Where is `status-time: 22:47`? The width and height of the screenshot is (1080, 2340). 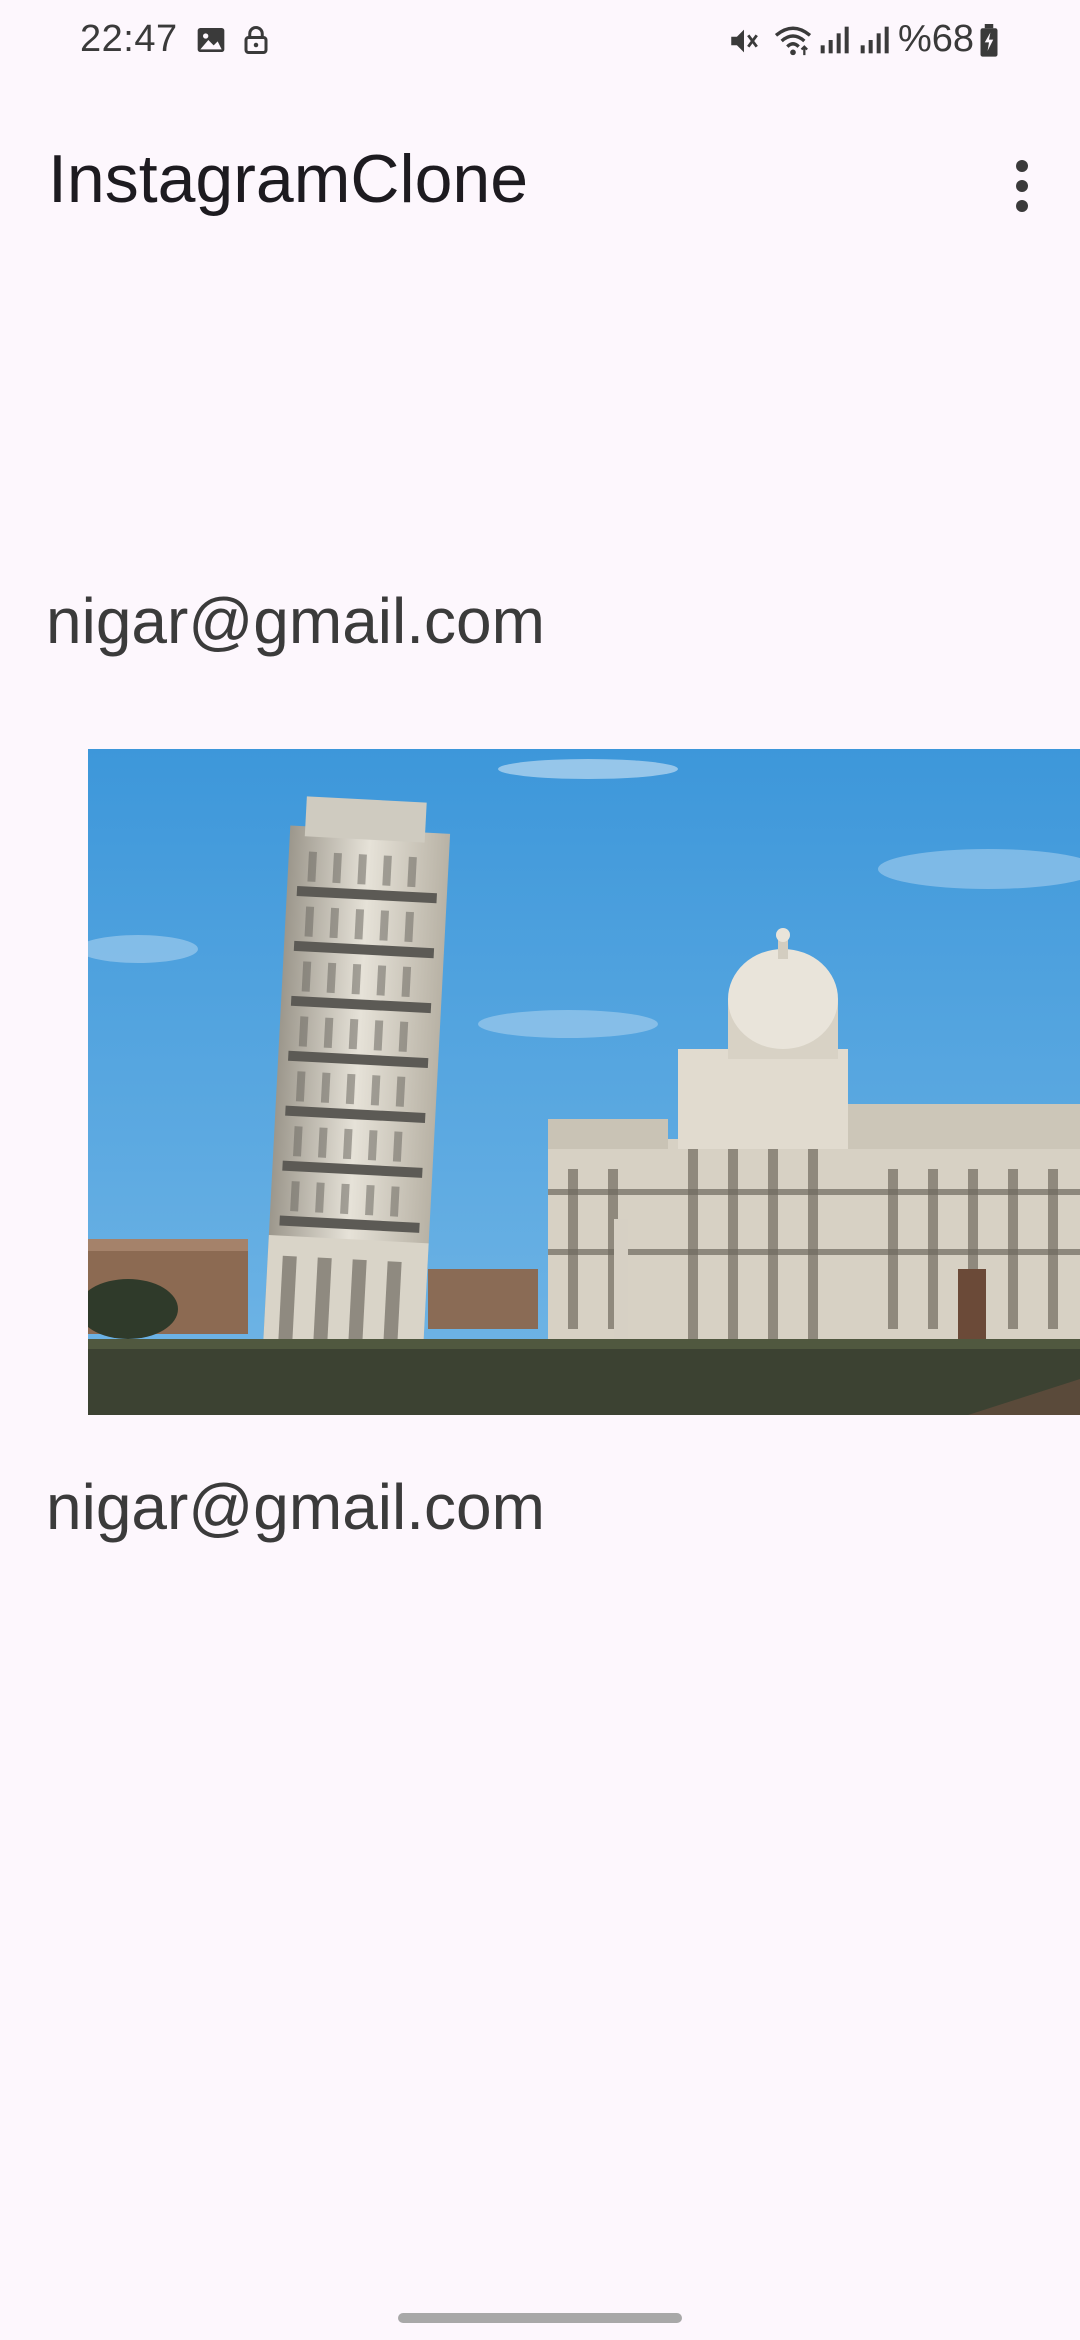 status-time: 22:47 is located at coordinates (129, 39).